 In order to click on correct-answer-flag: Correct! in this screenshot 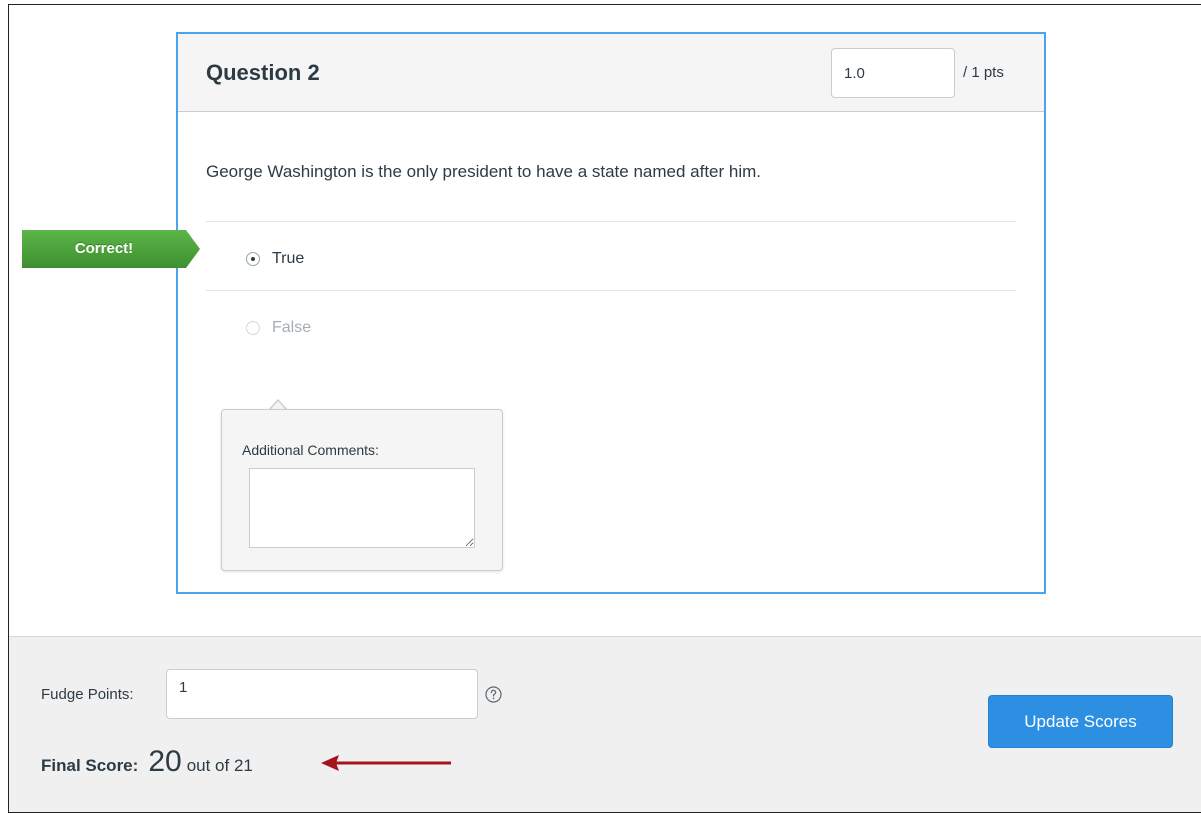, I will do `click(111, 249)`.